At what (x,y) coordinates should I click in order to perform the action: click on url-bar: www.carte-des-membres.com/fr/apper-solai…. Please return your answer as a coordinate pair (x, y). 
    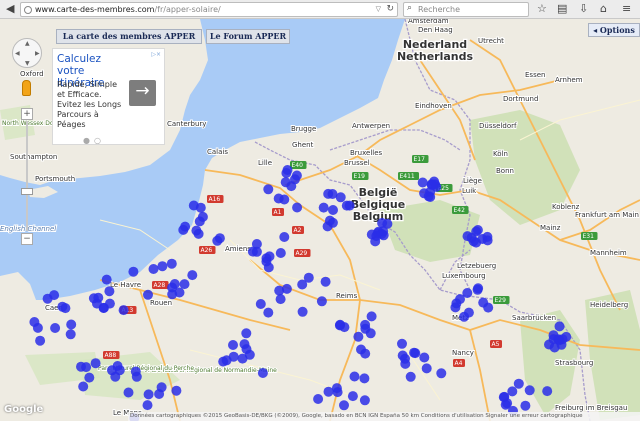
    Looking at the image, I should click on (209, 9).